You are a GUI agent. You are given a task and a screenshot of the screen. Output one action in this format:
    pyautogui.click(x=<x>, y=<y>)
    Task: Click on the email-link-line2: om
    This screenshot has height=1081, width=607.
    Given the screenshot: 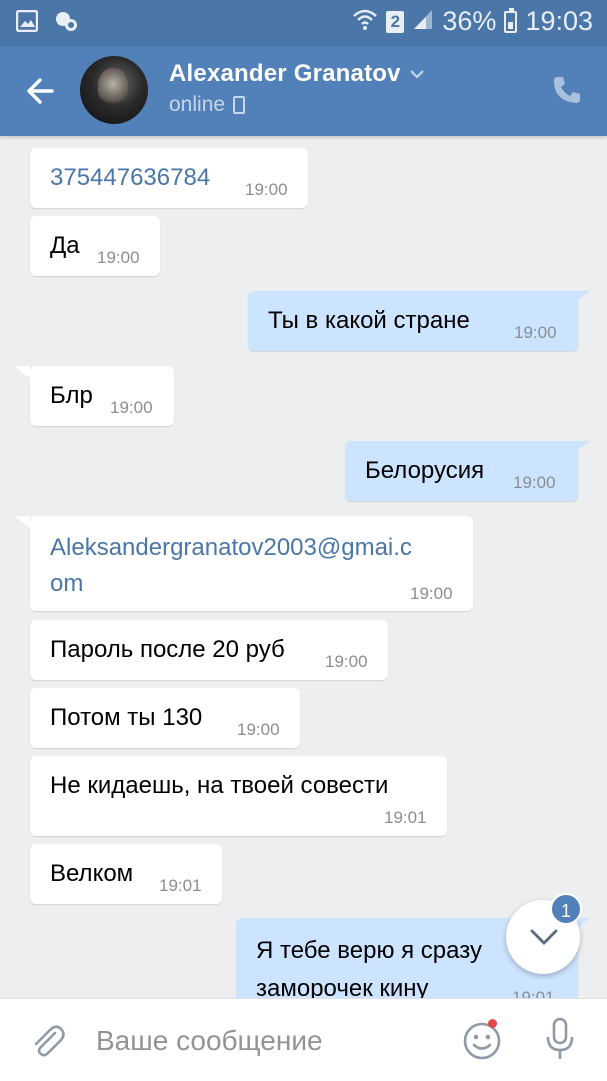 What is the action you would take?
    pyautogui.click(x=251, y=584)
    